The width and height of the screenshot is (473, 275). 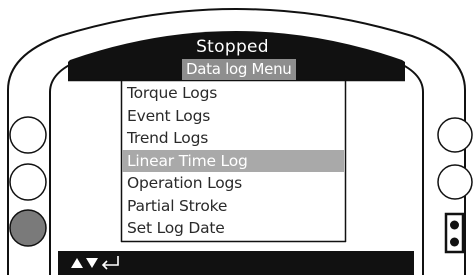 I want to click on menu-item-operation-logs: Operation Logs, so click(x=233, y=183).